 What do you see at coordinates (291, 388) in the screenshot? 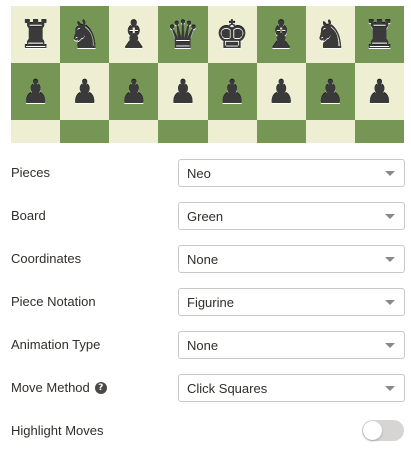
I see `move-method-select: Click Squares` at bounding box center [291, 388].